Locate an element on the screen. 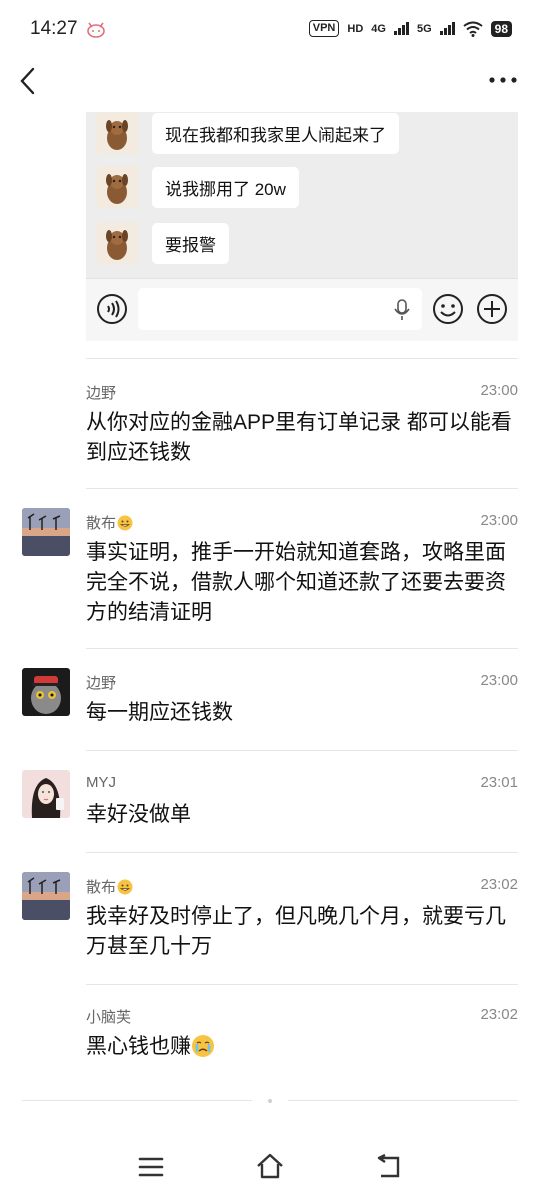 The image size is (540, 1199). status-time: 14:27 is located at coordinates (54, 28).